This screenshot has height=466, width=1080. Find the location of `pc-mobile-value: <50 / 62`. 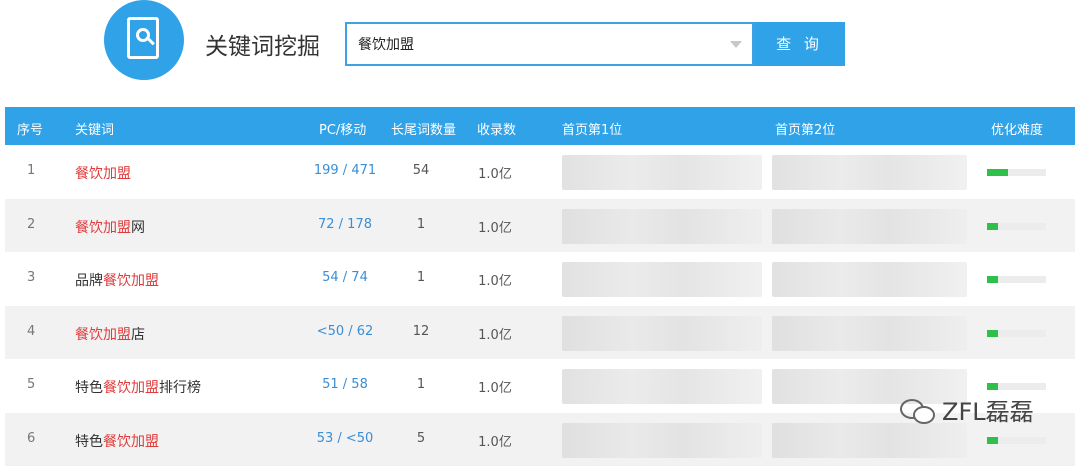

pc-mobile-value: <50 / 62 is located at coordinates (345, 331).